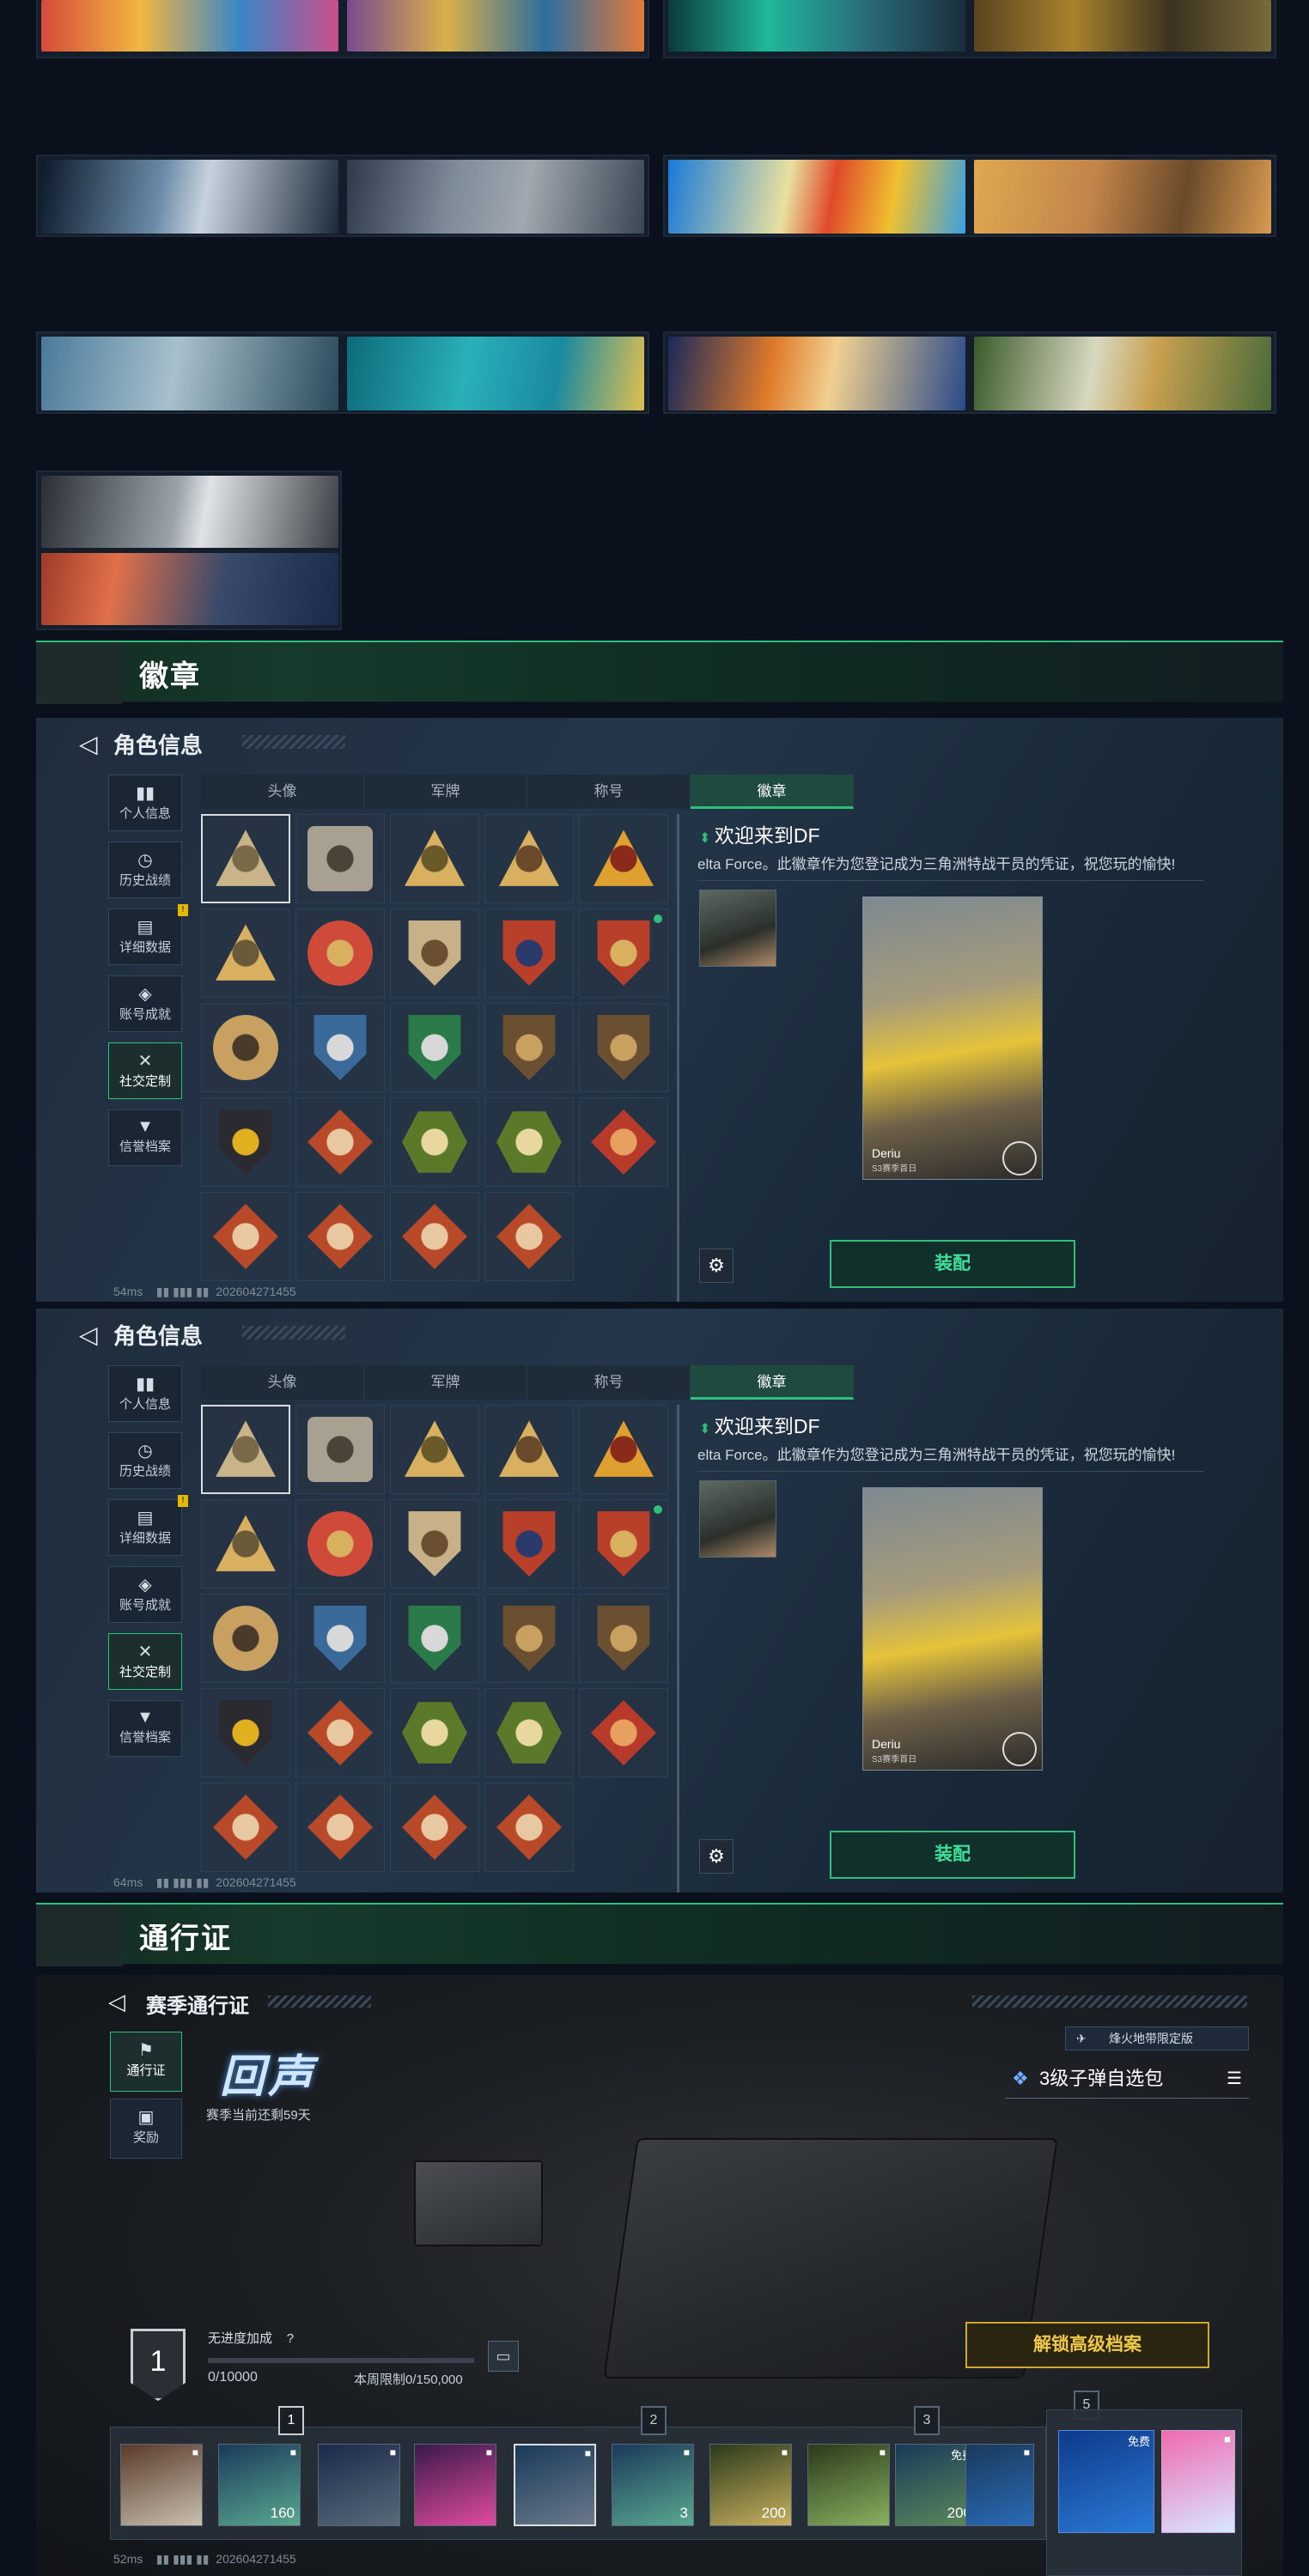 The width and height of the screenshot is (1309, 2576). What do you see at coordinates (503, 2356) in the screenshot?
I see `card-icon: ▭` at bounding box center [503, 2356].